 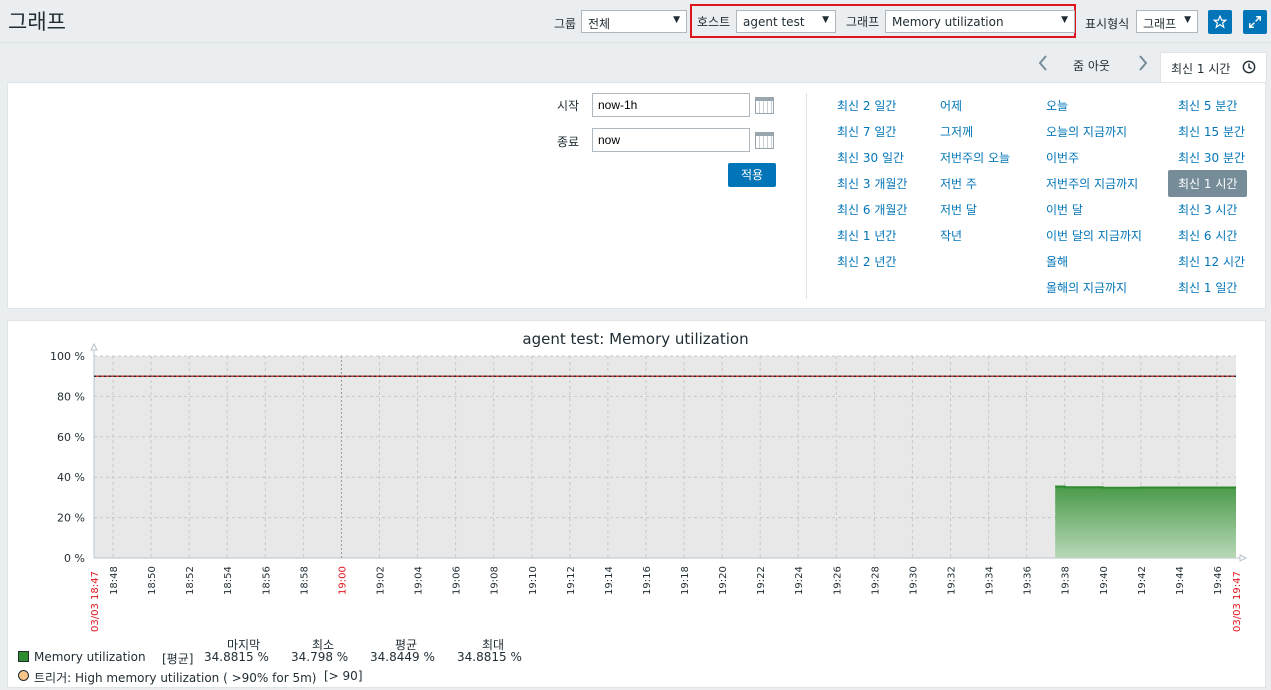 I want to click on x-tick-label: 19:16, so click(x=647, y=580).